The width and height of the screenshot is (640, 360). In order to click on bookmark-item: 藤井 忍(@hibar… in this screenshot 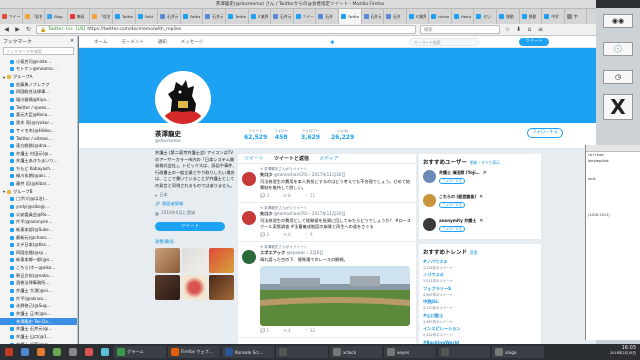, I will do `click(38, 184)`.